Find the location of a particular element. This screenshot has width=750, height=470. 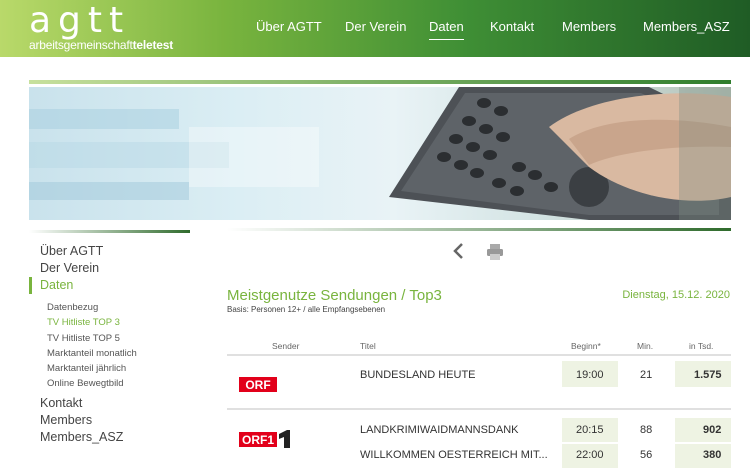

logo-subtitle: arbeitsgemeinschaftteletest is located at coordinates (101, 45).